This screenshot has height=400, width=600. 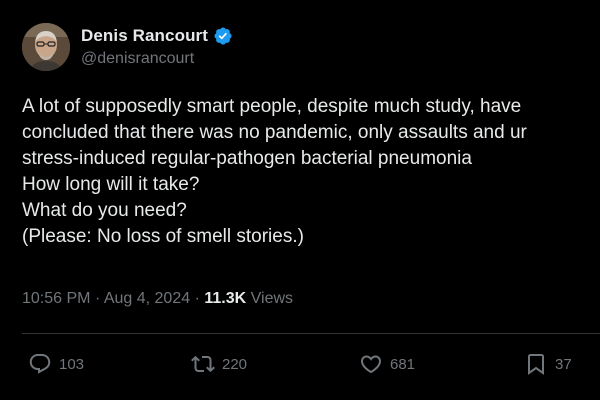 I want to click on tweet-text-line: What do you need?, so click(x=104, y=210).